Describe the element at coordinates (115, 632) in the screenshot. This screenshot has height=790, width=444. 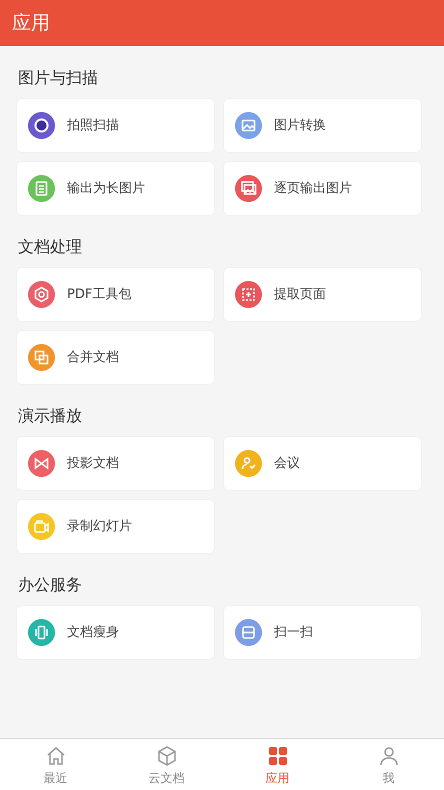
I see `tool-card: 文档瘦身` at that location.